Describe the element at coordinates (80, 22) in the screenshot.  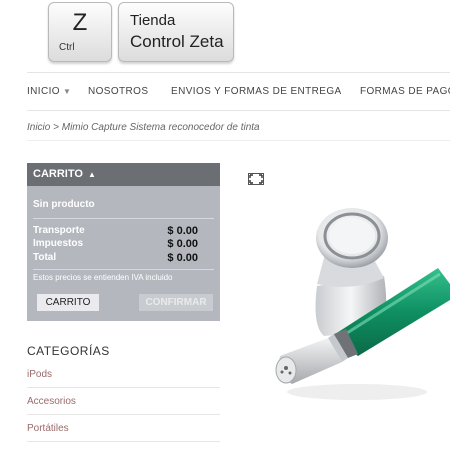
I see `logo-key-letter: Z` at that location.